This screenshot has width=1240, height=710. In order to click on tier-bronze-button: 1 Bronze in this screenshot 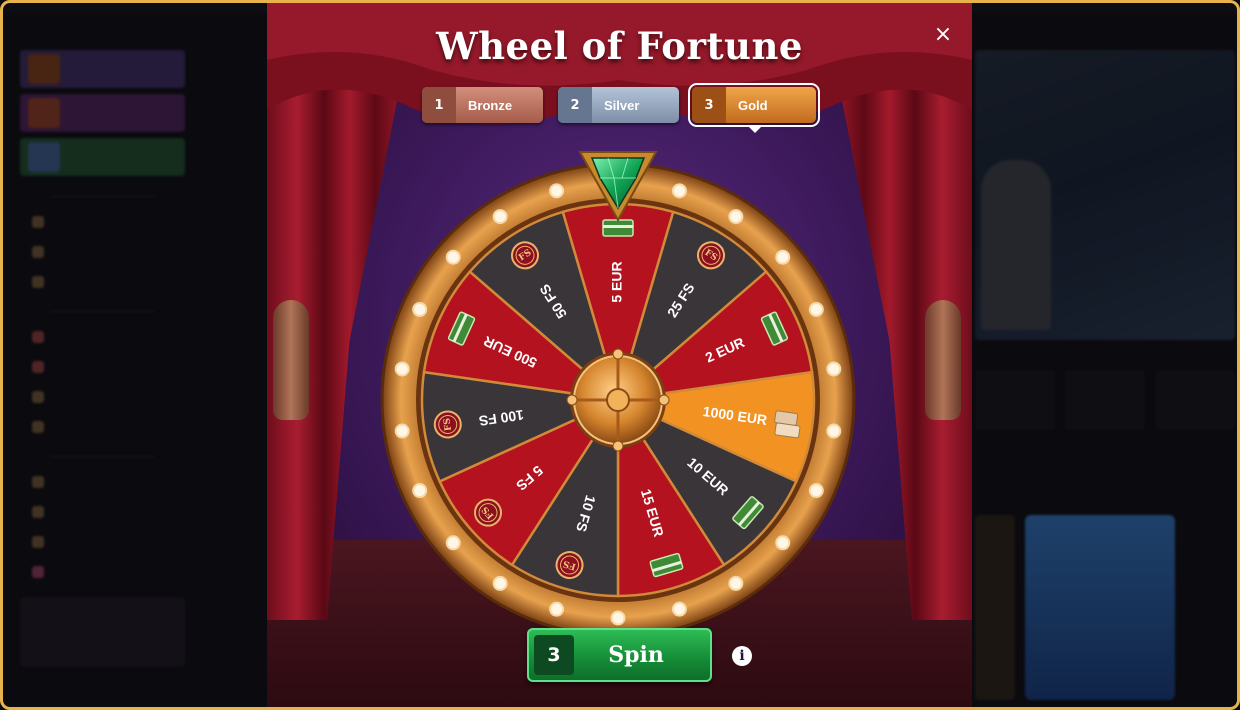, I will do `click(482, 105)`.